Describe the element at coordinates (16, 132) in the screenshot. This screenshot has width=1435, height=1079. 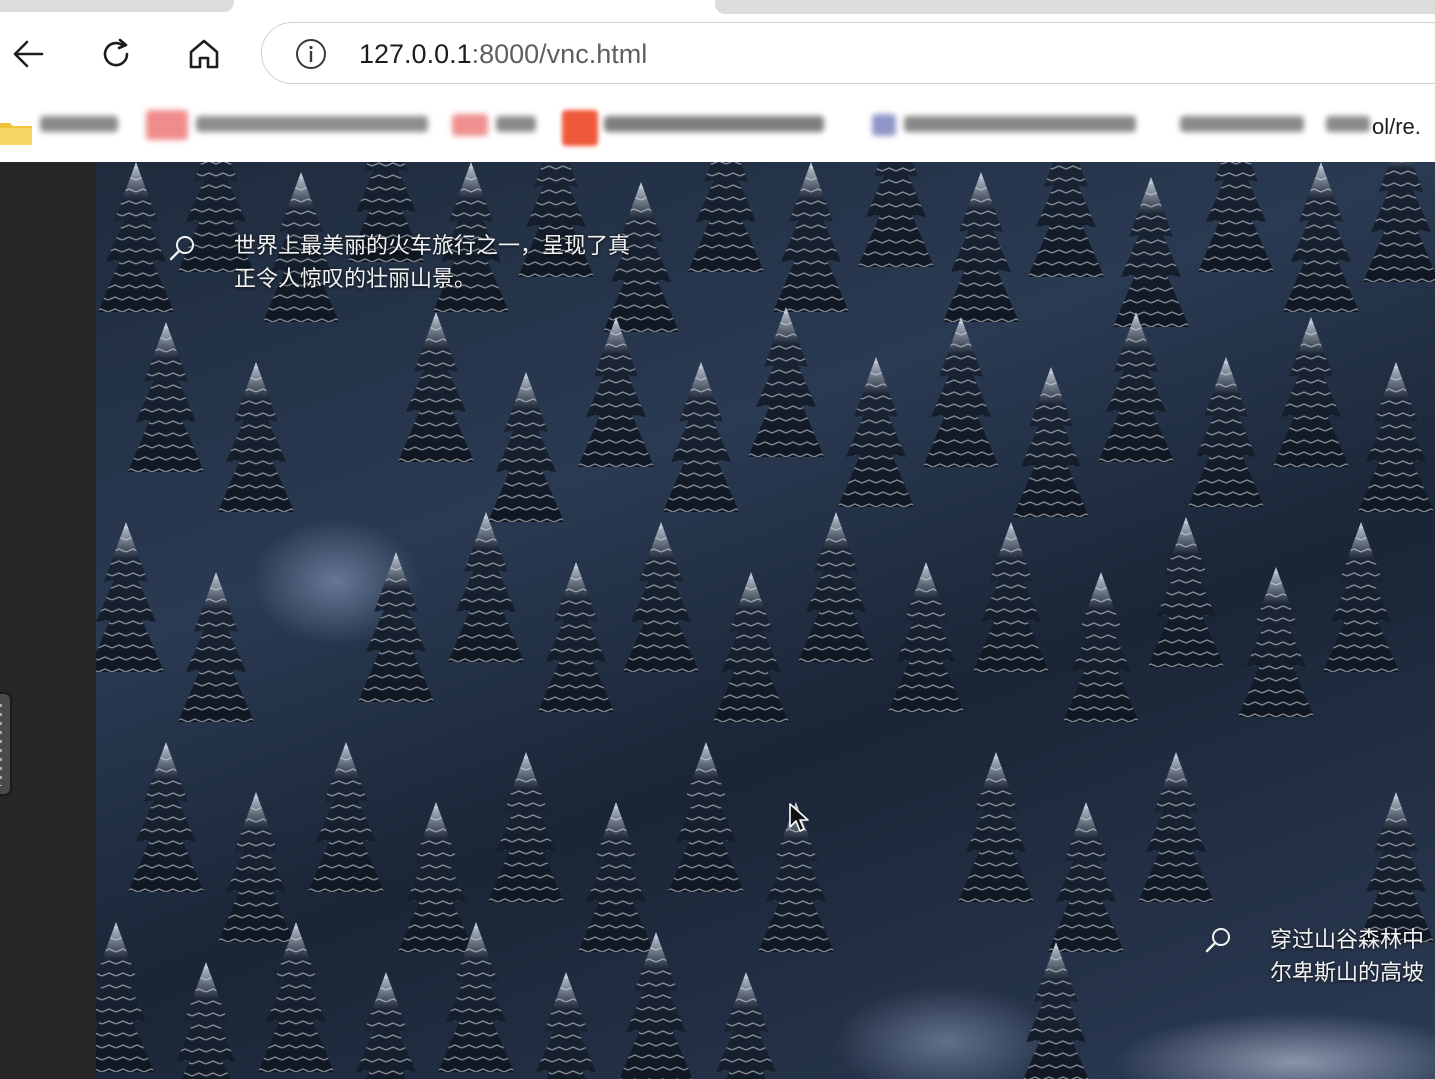
I see `folder-icon` at that location.